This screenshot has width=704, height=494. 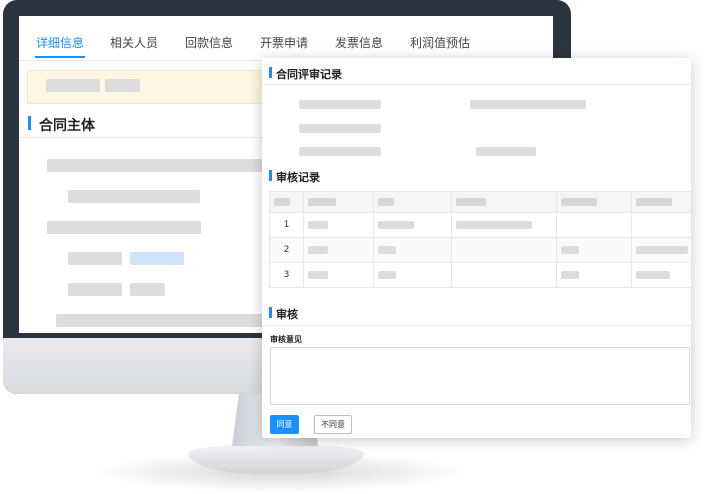 What do you see at coordinates (286, 339) in the screenshot?
I see `opinion-label: 审核意见` at bounding box center [286, 339].